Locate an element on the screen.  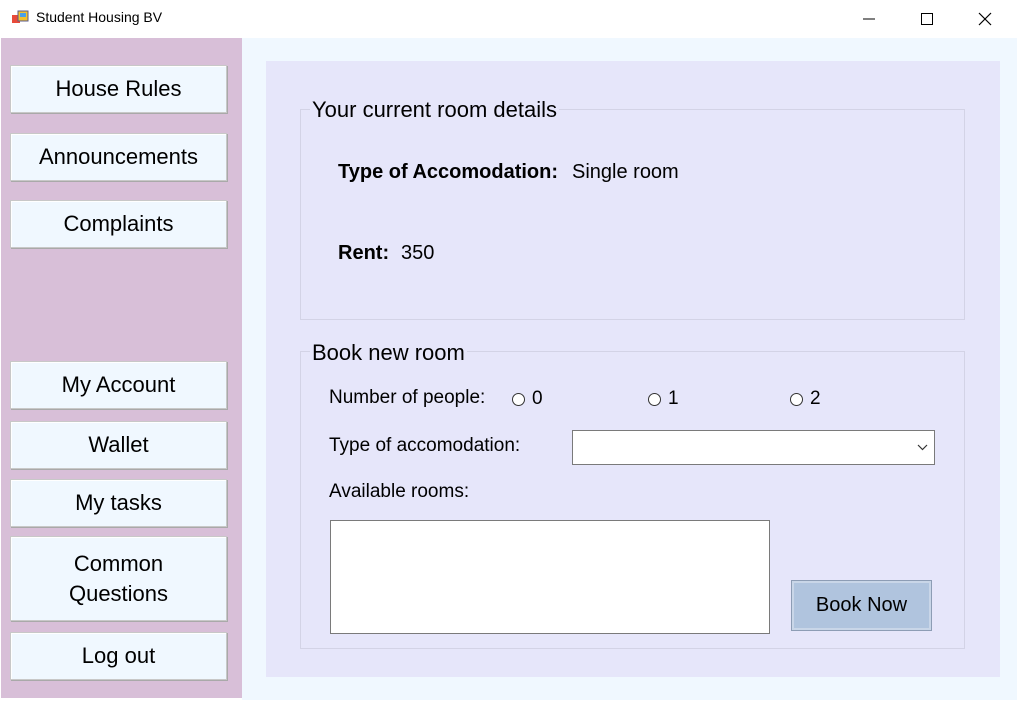
close-icon is located at coordinates (985, 18).